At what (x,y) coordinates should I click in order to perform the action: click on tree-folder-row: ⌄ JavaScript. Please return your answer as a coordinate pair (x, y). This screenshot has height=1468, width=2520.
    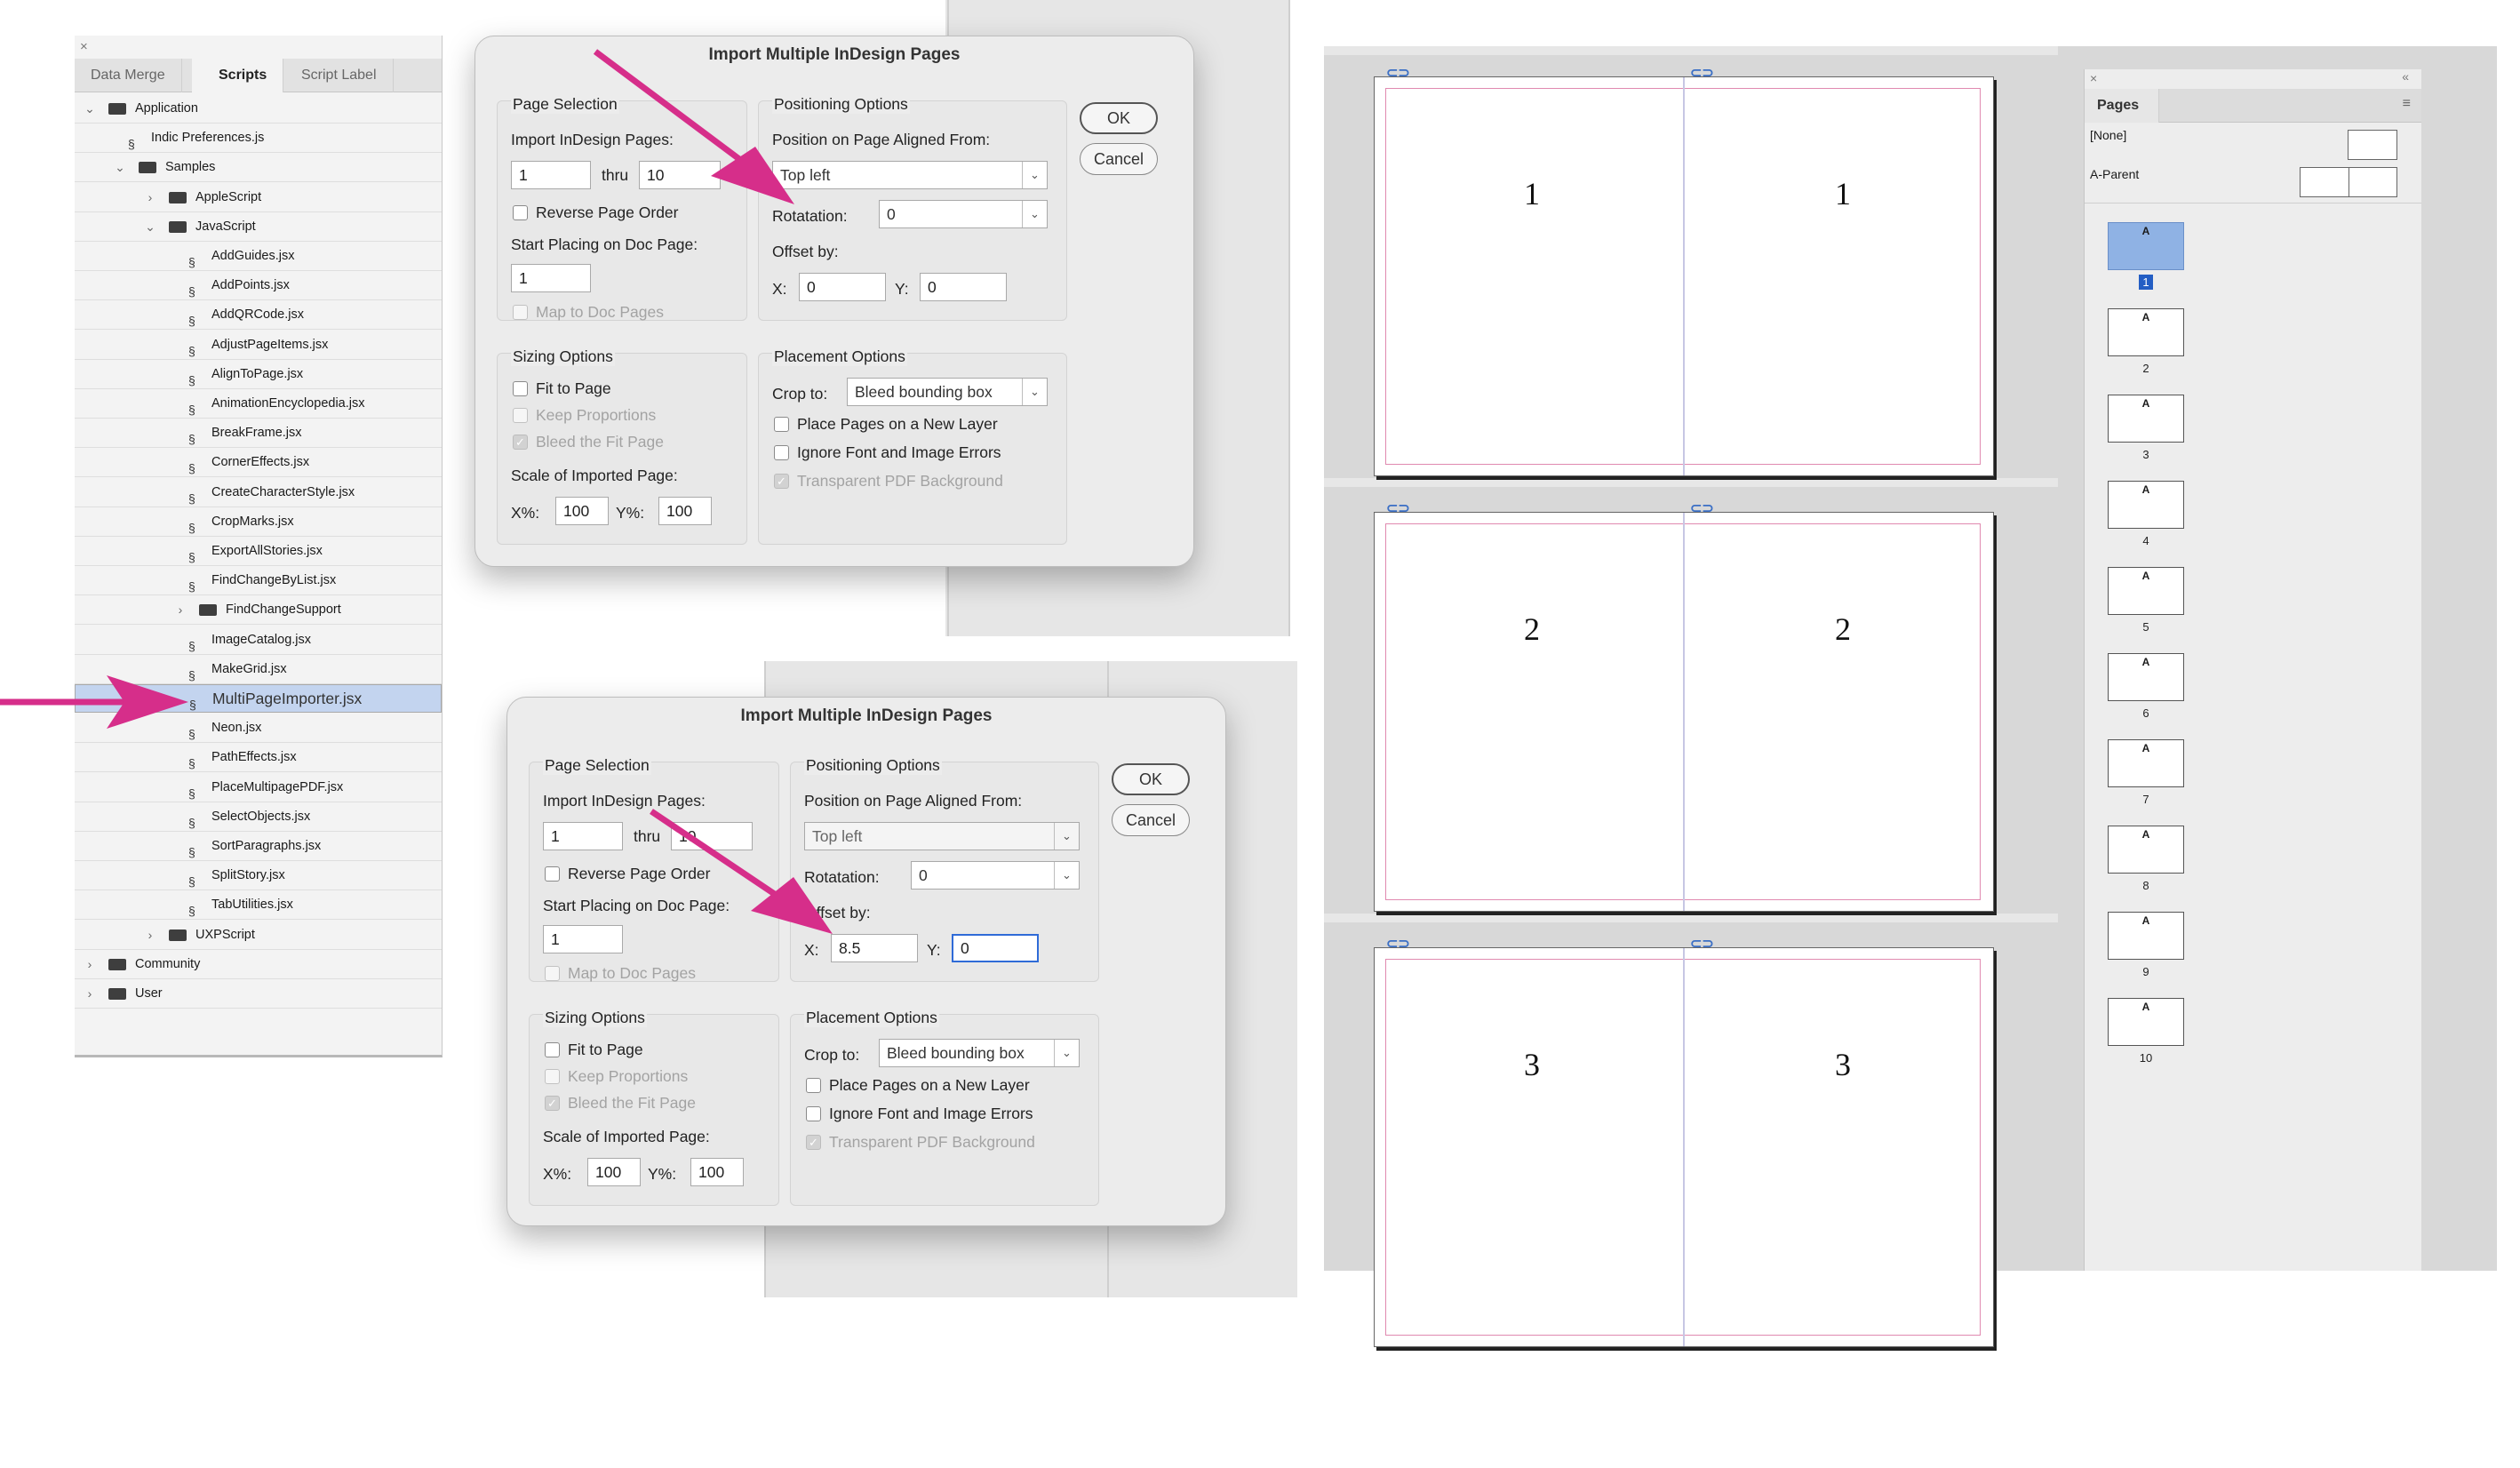
    Looking at the image, I should click on (258, 227).